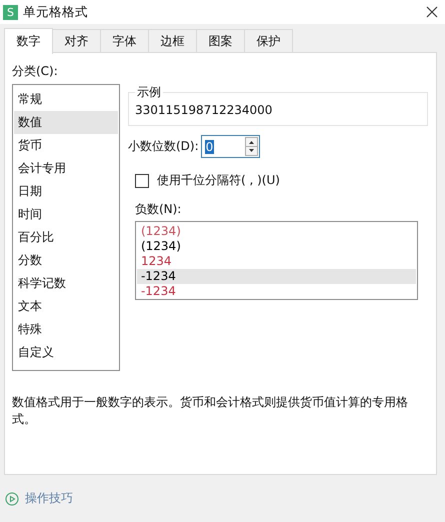 This screenshot has width=445, height=522. What do you see at coordinates (35, 71) in the screenshot?
I see `category-label: 分类(C):` at bounding box center [35, 71].